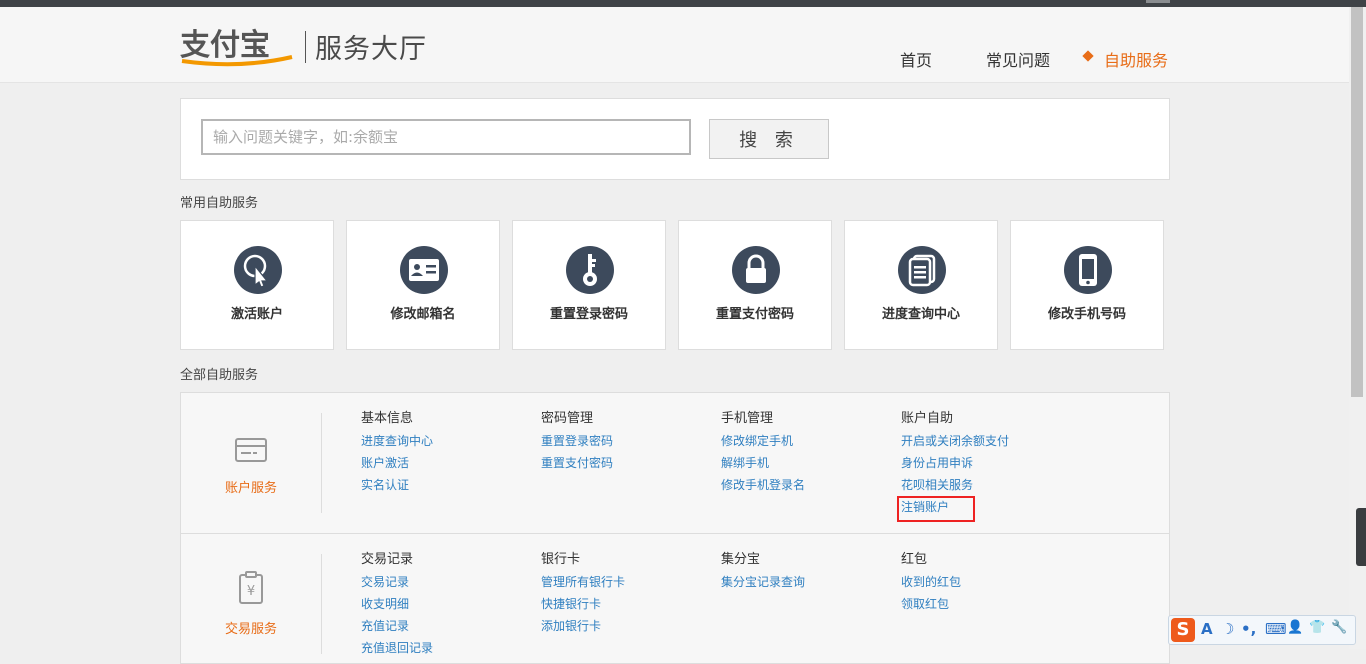 This screenshot has width=1366, height=664. I want to click on browser-tab-marker, so click(1158, 1).